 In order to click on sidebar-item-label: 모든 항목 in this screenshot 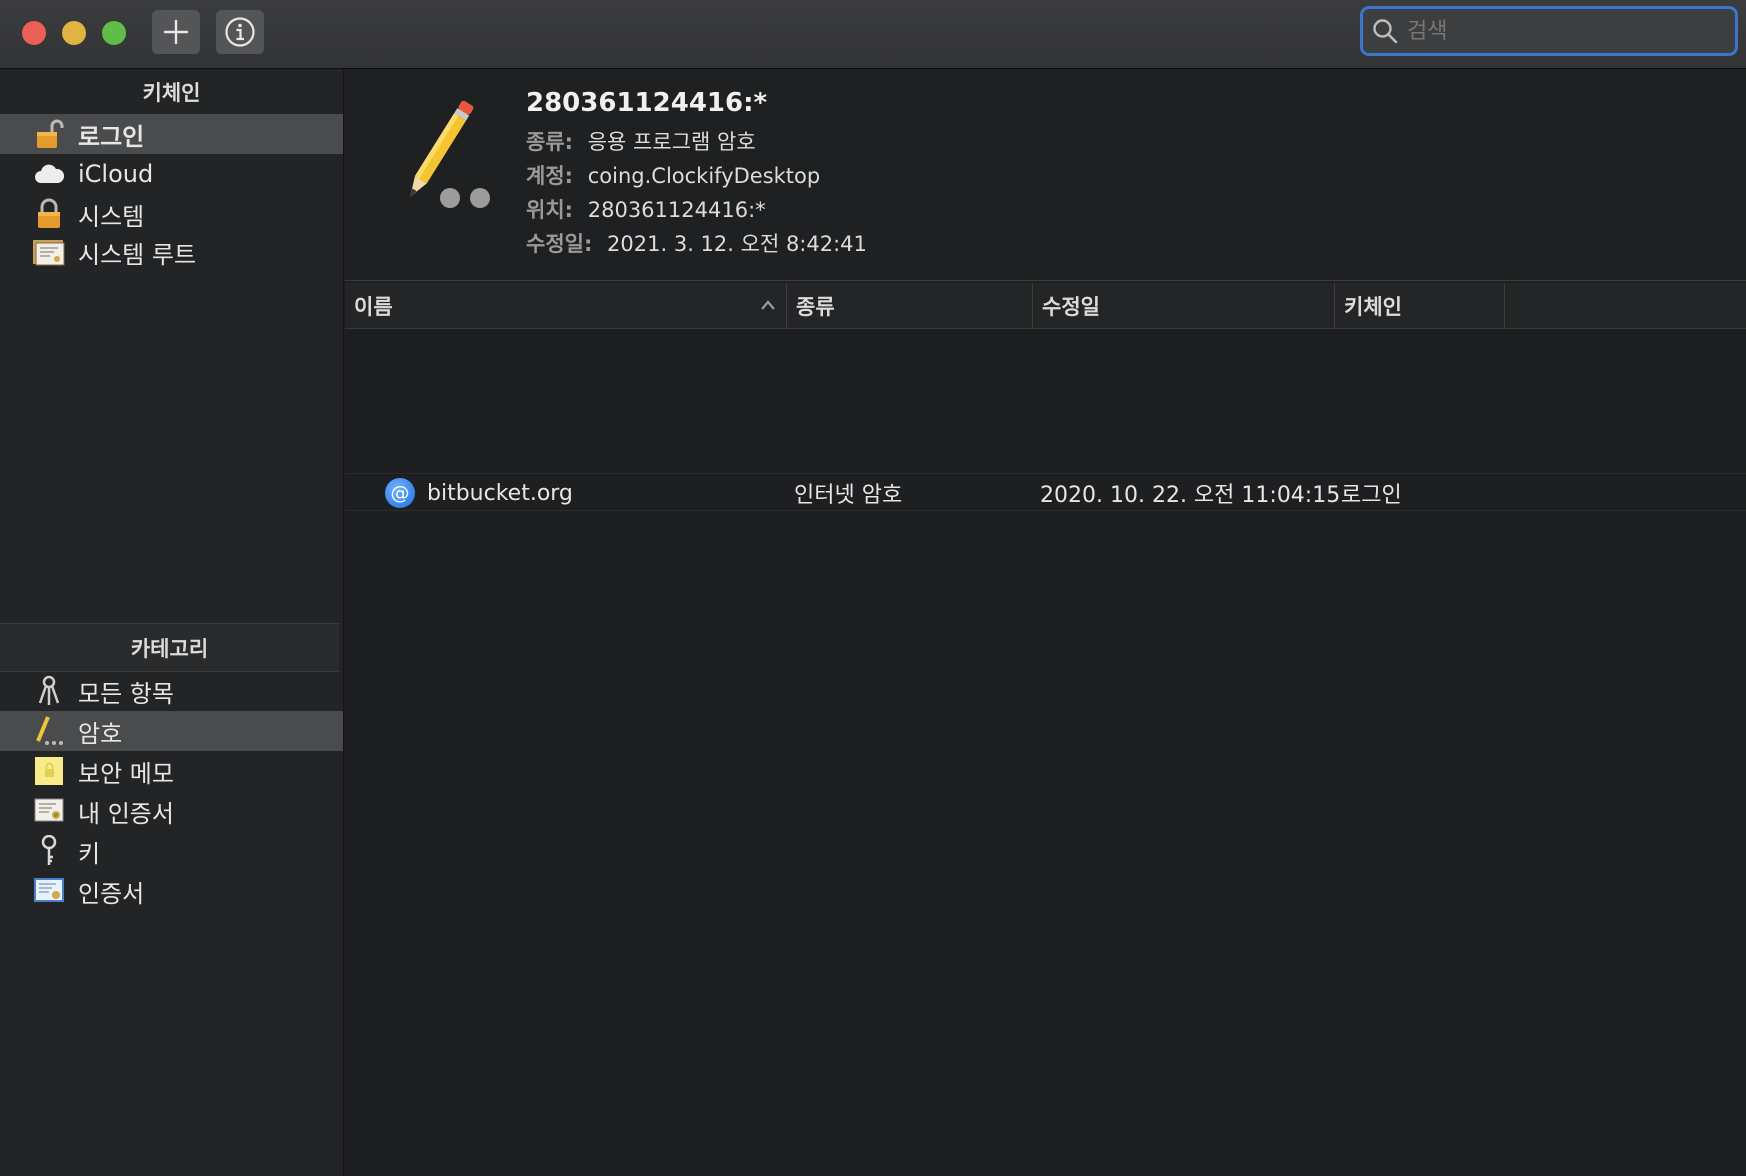, I will do `click(126, 693)`.